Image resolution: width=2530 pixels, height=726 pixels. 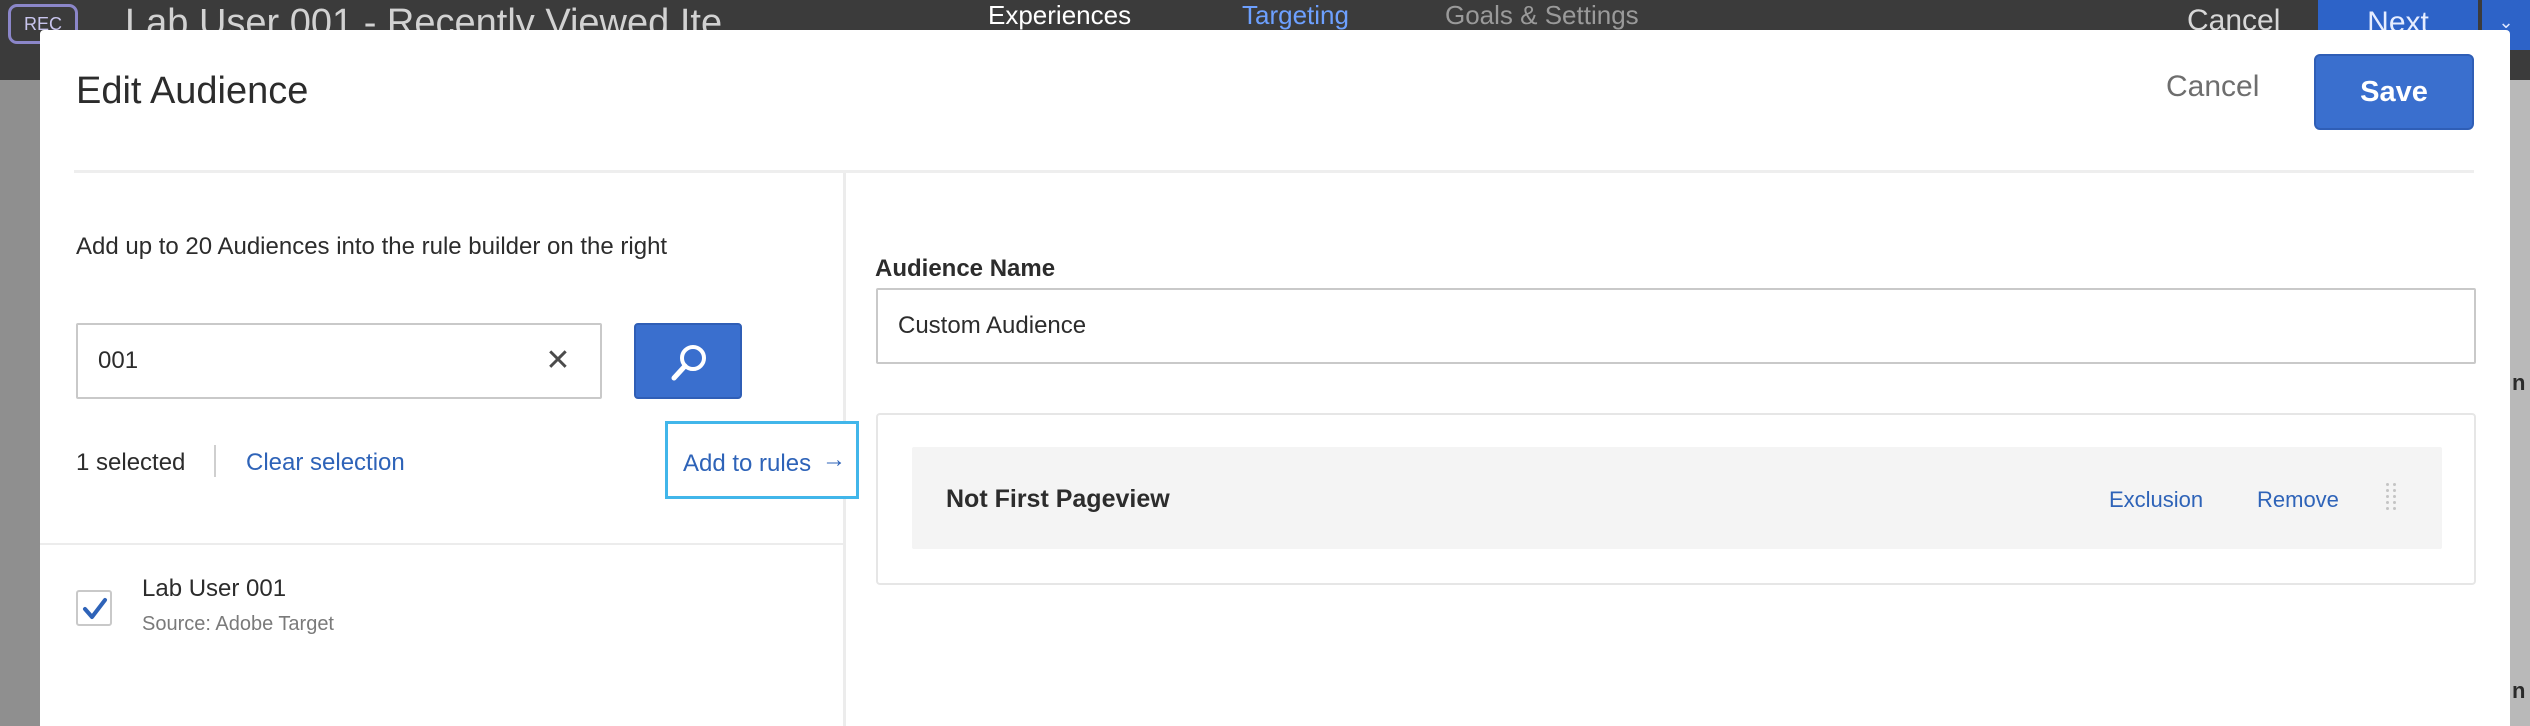 I want to click on result-checkbox, so click(x=94, y=608).